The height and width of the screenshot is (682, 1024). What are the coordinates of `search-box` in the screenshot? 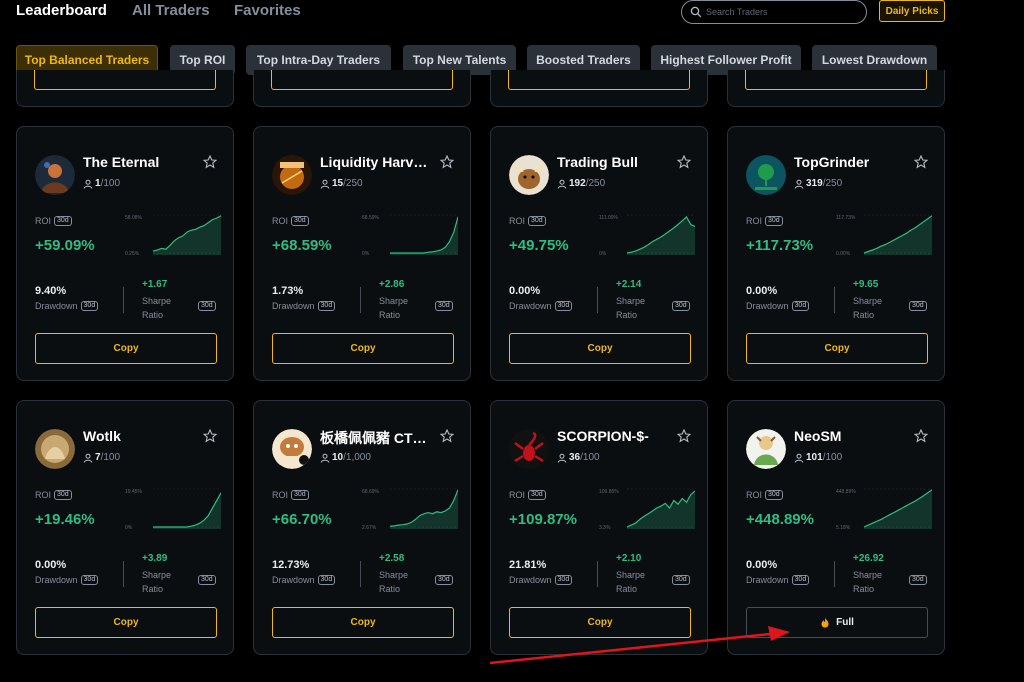 It's located at (774, 12).